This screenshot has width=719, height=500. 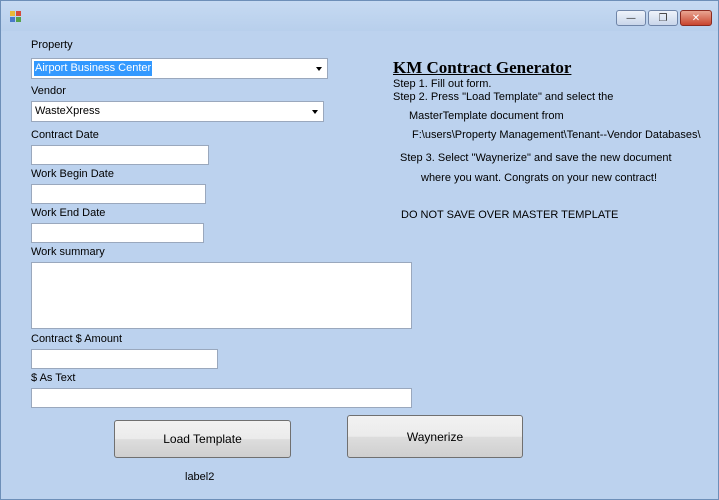 What do you see at coordinates (118, 194) in the screenshot?
I see `work-begin-date-field` at bounding box center [118, 194].